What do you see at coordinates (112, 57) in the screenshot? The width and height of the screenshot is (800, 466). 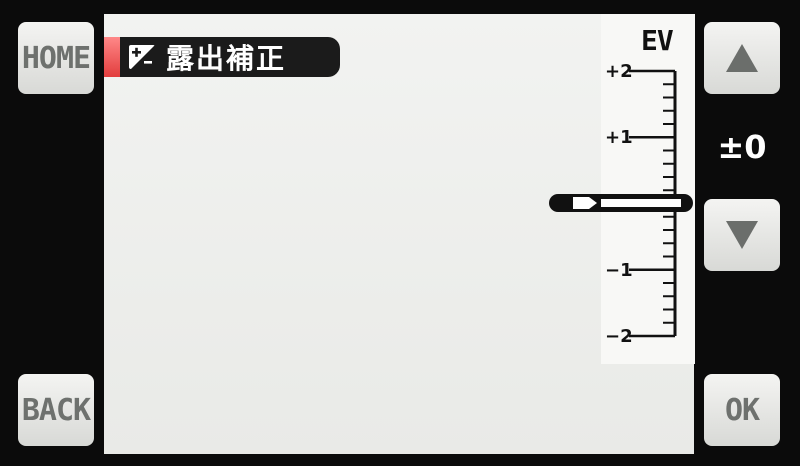 I see `red-indicator-tab` at bounding box center [112, 57].